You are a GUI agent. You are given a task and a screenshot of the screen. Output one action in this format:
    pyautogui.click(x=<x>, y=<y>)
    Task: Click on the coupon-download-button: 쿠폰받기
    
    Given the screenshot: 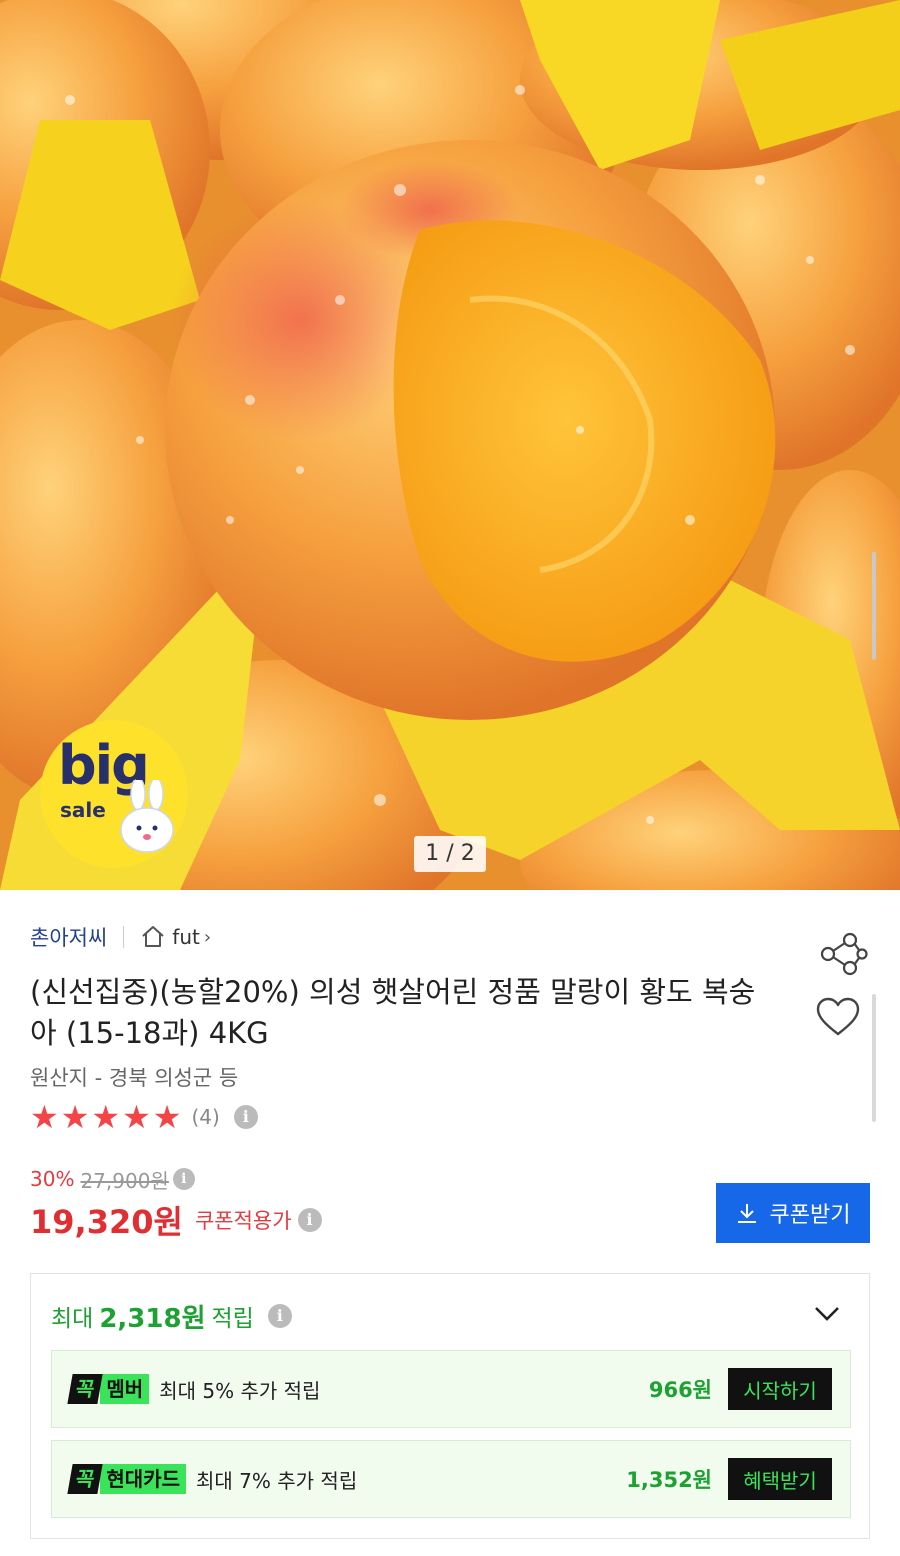 What is the action you would take?
    pyautogui.click(x=793, y=1213)
    